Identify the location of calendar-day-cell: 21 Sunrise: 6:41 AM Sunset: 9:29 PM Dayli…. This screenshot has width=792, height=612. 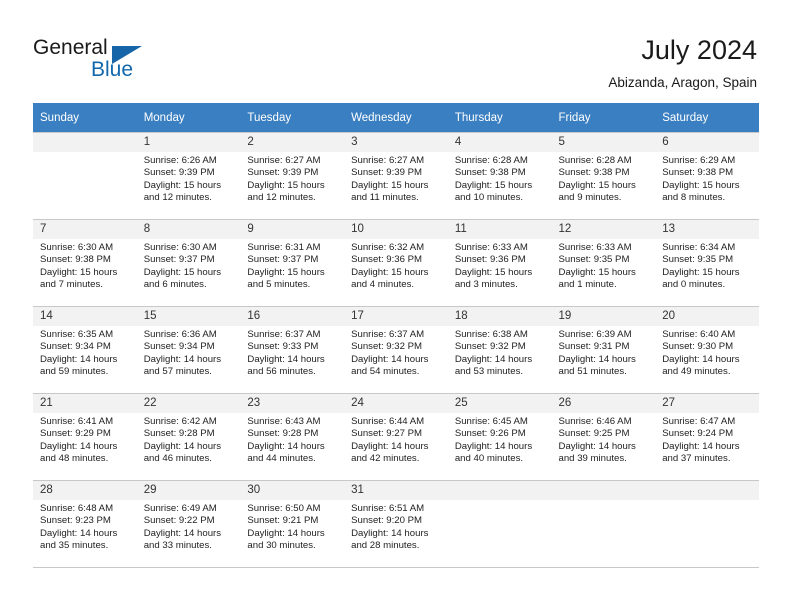
(85, 437).